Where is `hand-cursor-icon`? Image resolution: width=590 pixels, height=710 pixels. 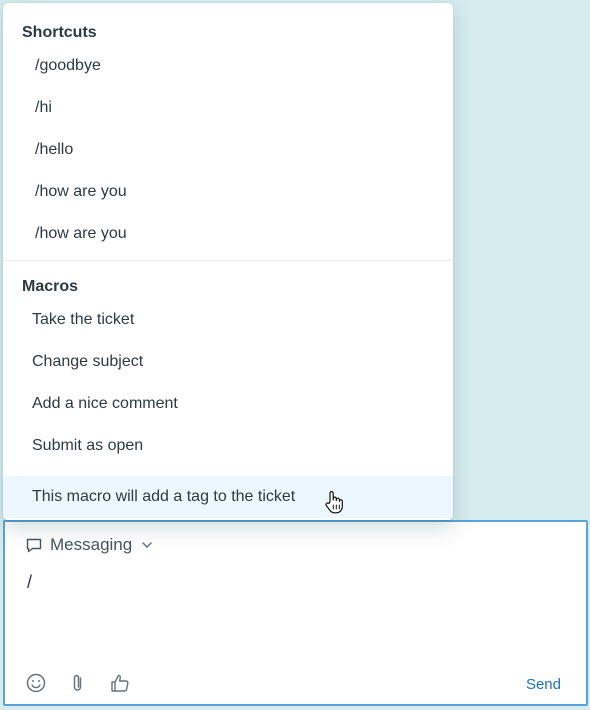 hand-cursor-icon is located at coordinates (334, 502).